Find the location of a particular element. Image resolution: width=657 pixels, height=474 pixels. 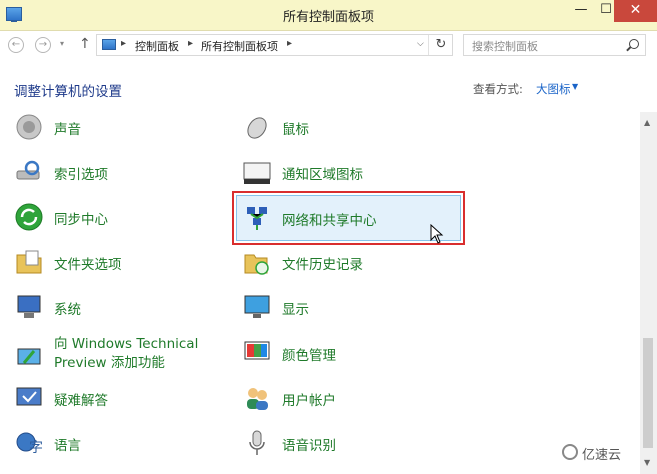

item-mouse: 鼠标 is located at coordinates (353, 130).